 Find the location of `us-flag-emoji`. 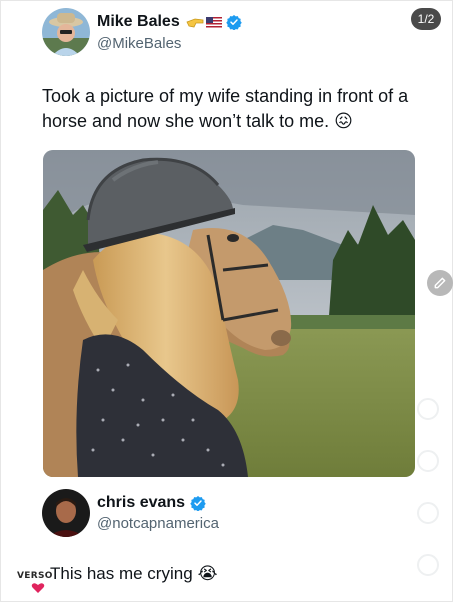

us-flag-emoji is located at coordinates (213, 22).